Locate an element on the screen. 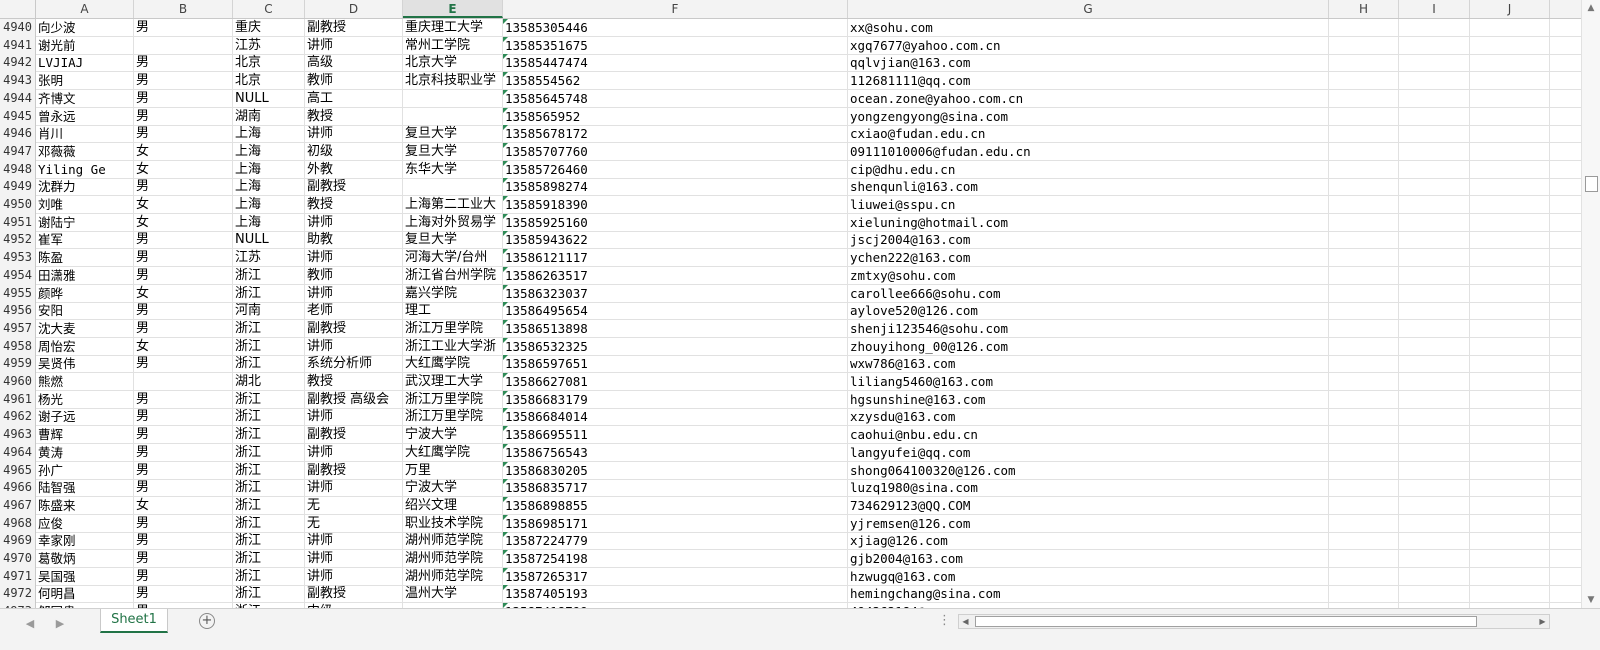  row-header: 4960 is located at coordinates (18, 382).